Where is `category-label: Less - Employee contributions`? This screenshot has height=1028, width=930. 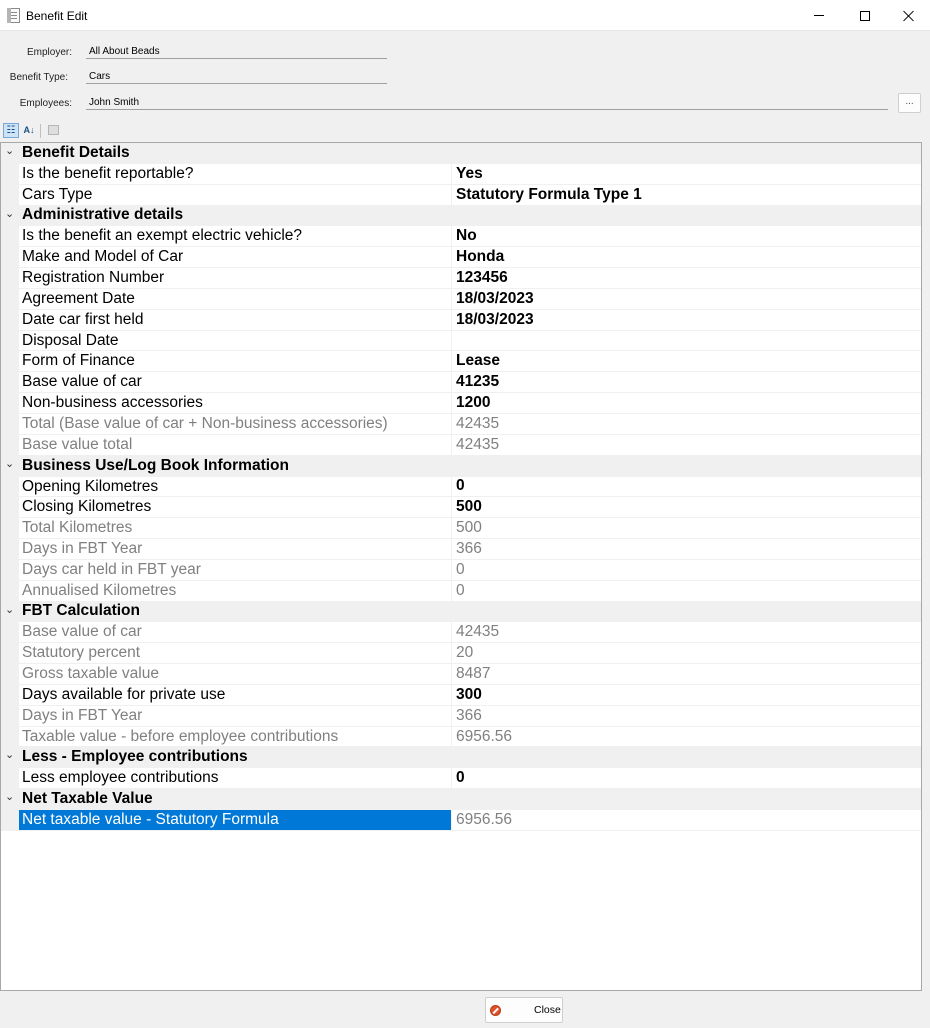
category-label: Less - Employee contributions is located at coordinates (135, 757).